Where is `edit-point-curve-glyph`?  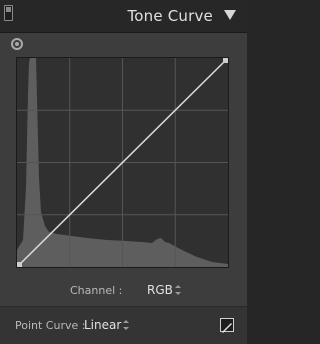 edit-point-curve-glyph is located at coordinates (227, 328).